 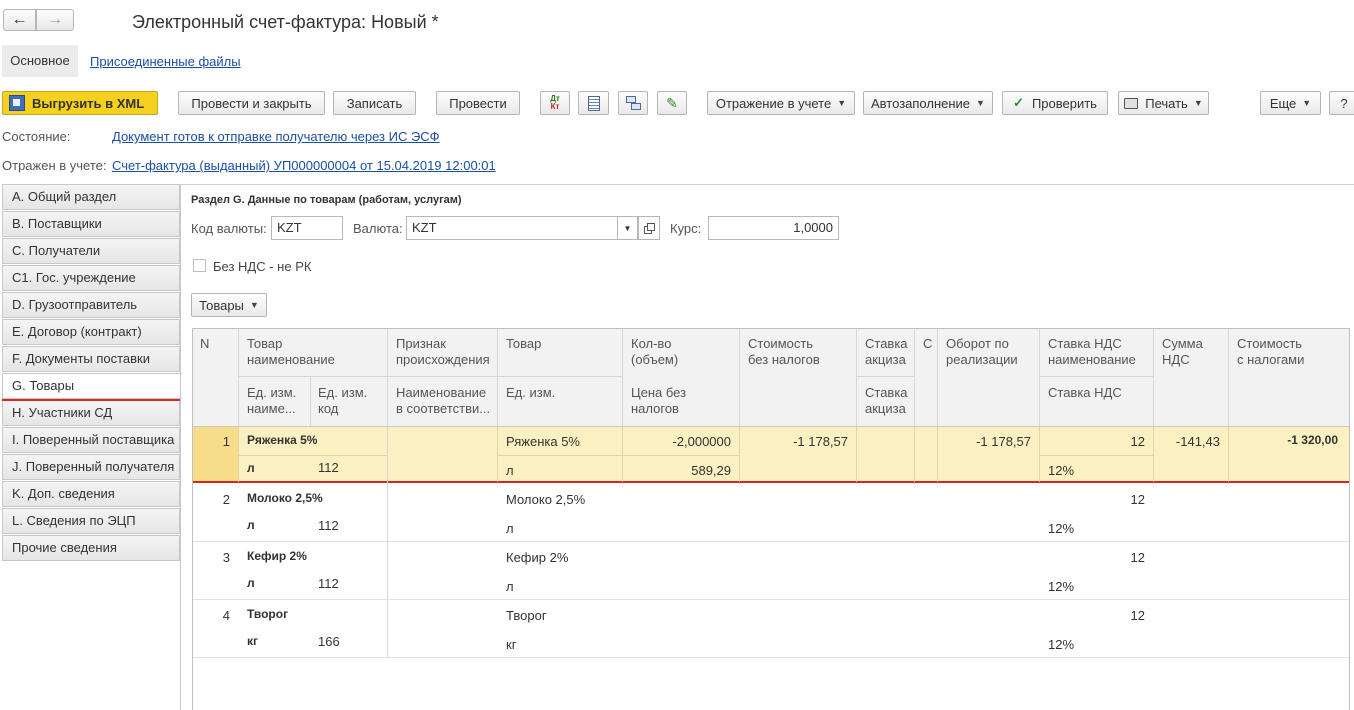 I want to click on rate-input: 1,0000, so click(x=773, y=228).